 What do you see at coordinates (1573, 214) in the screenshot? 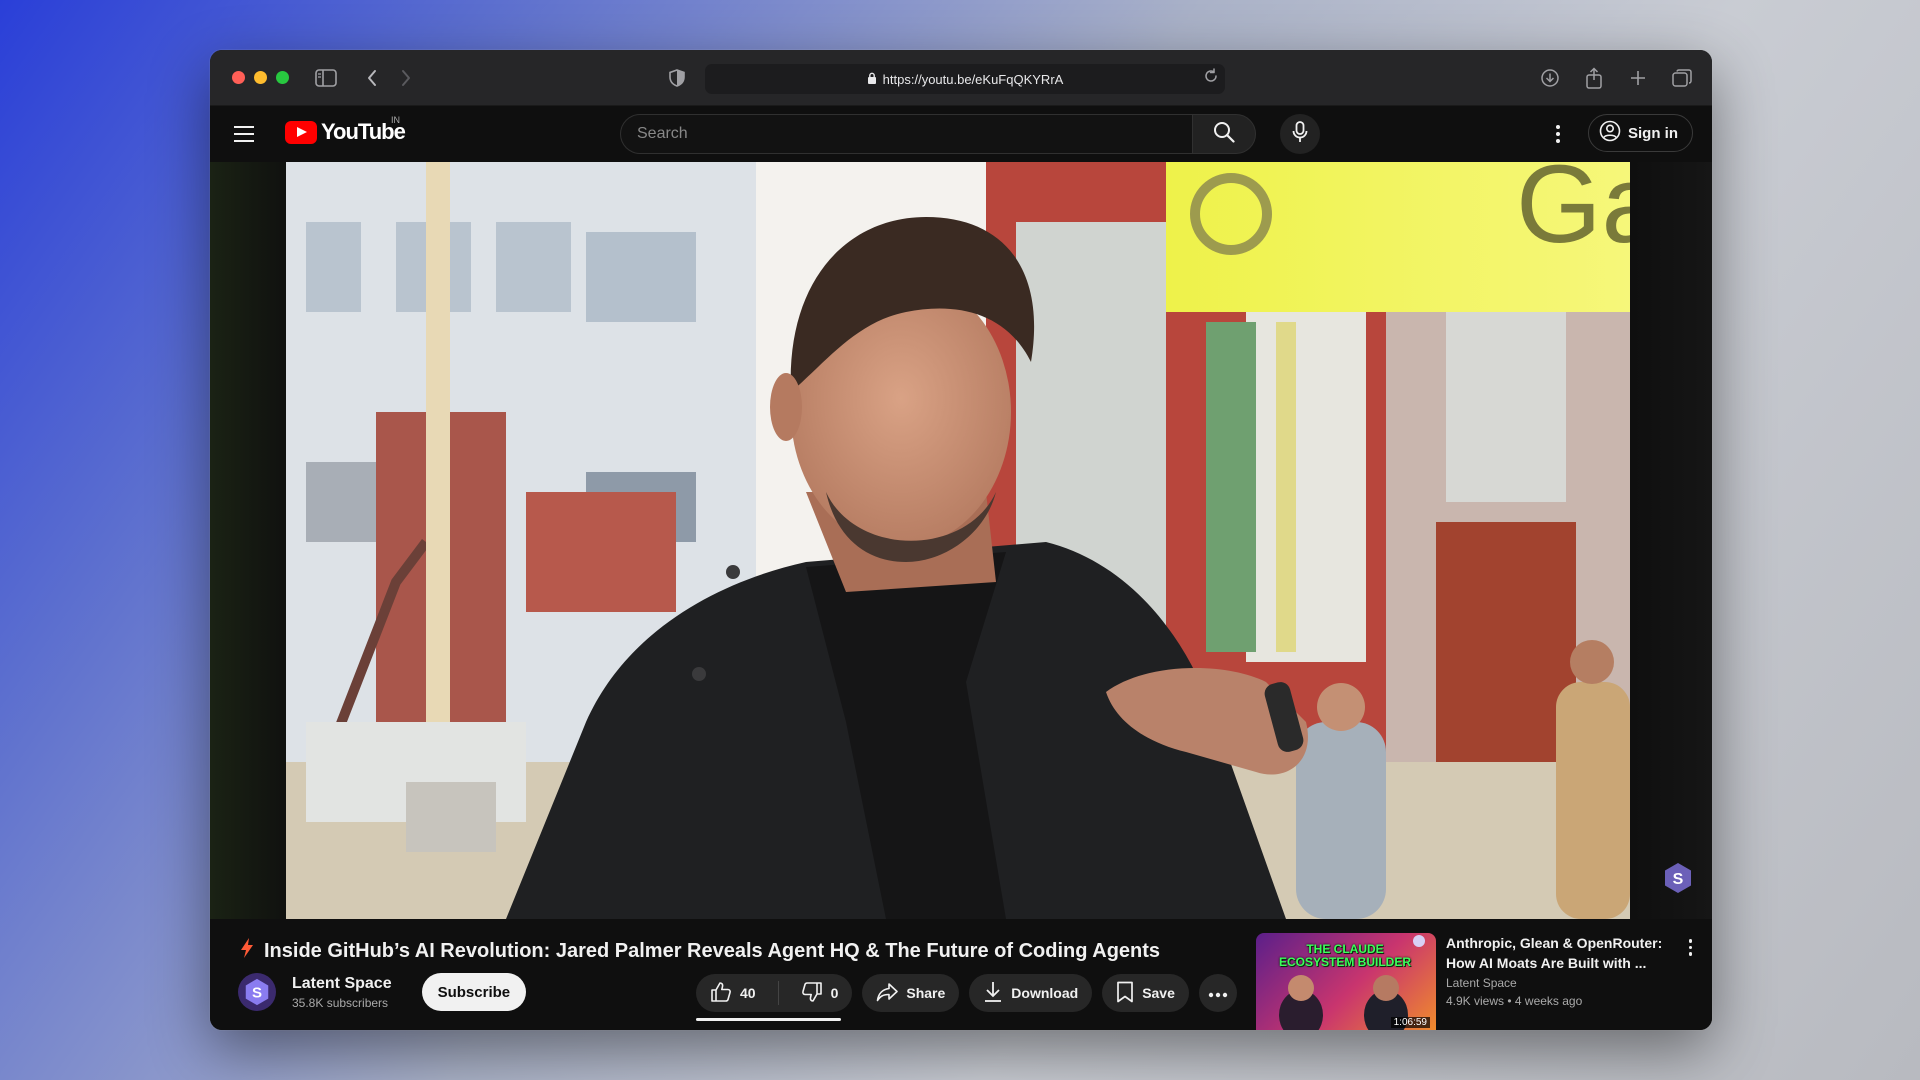
I see `background-sign-text: Ga` at bounding box center [1573, 214].